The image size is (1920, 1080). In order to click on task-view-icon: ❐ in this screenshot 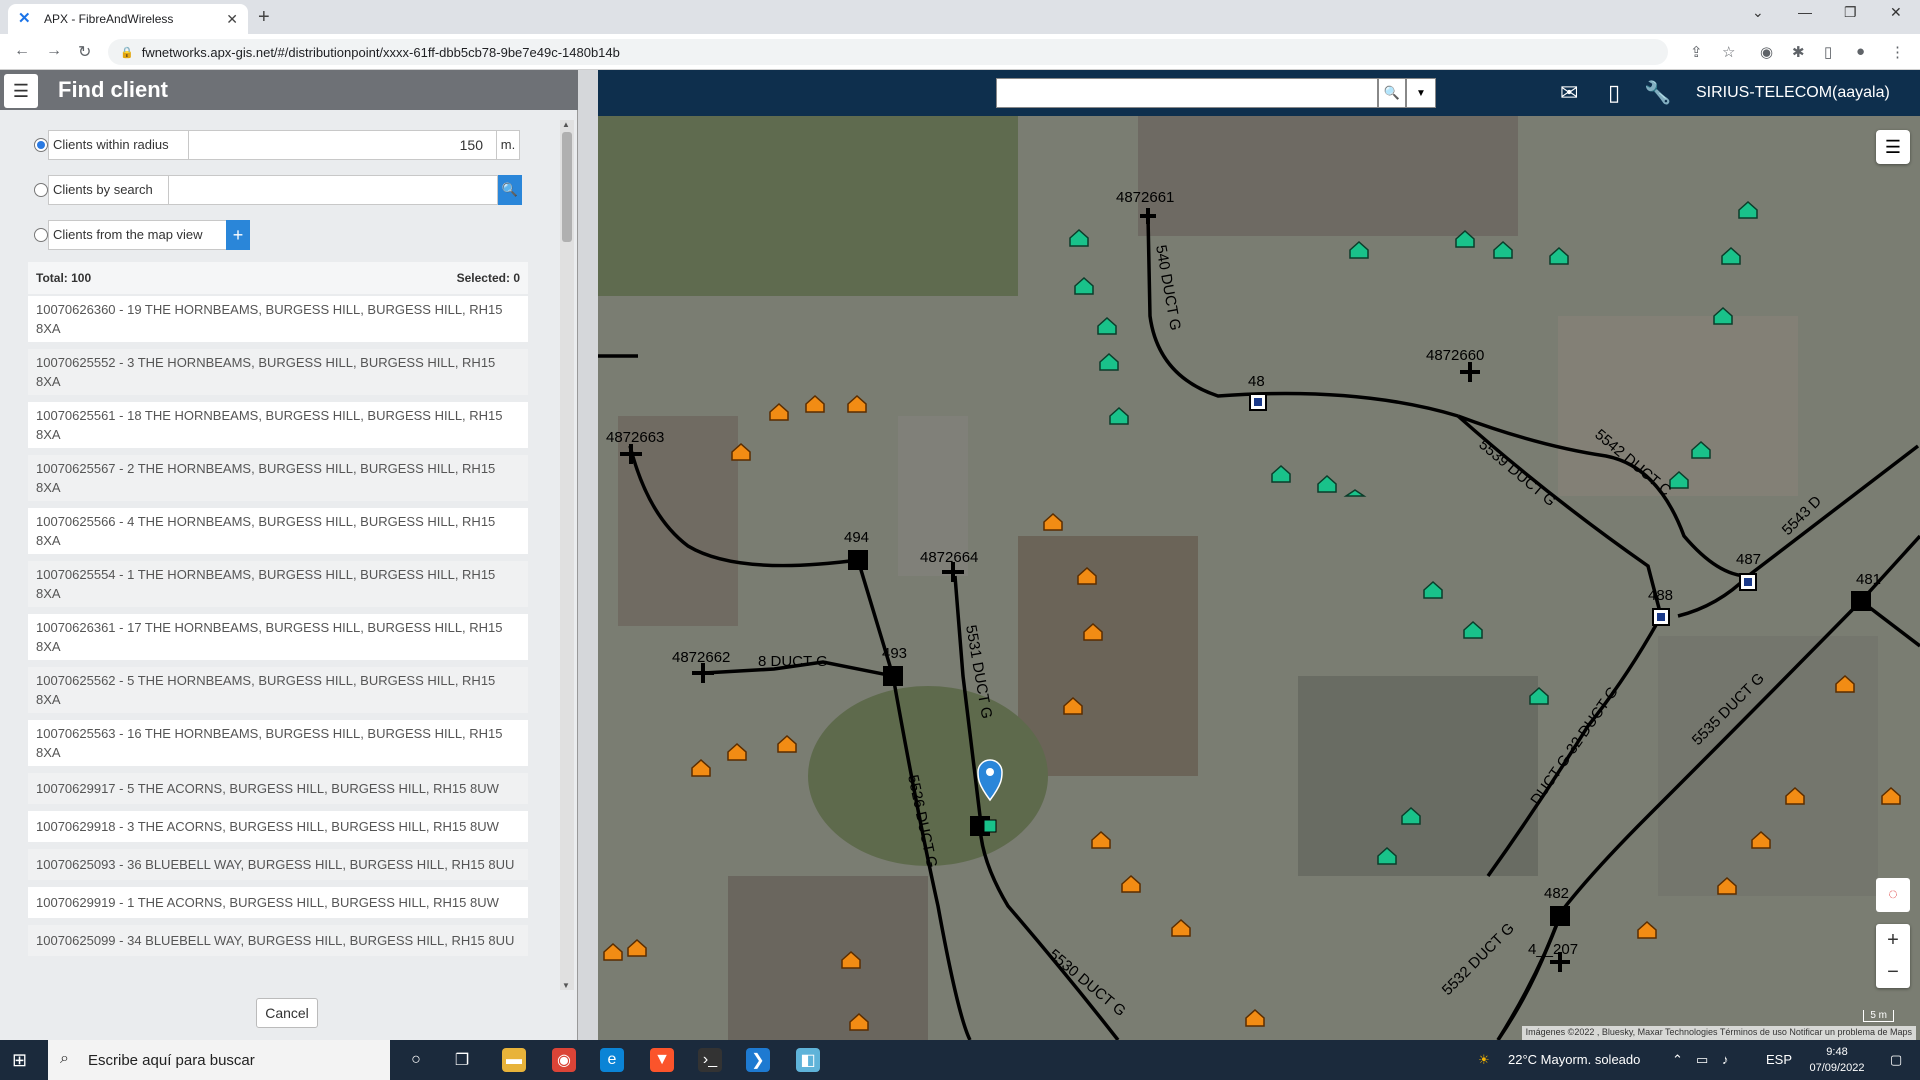, I will do `click(462, 1060)`.